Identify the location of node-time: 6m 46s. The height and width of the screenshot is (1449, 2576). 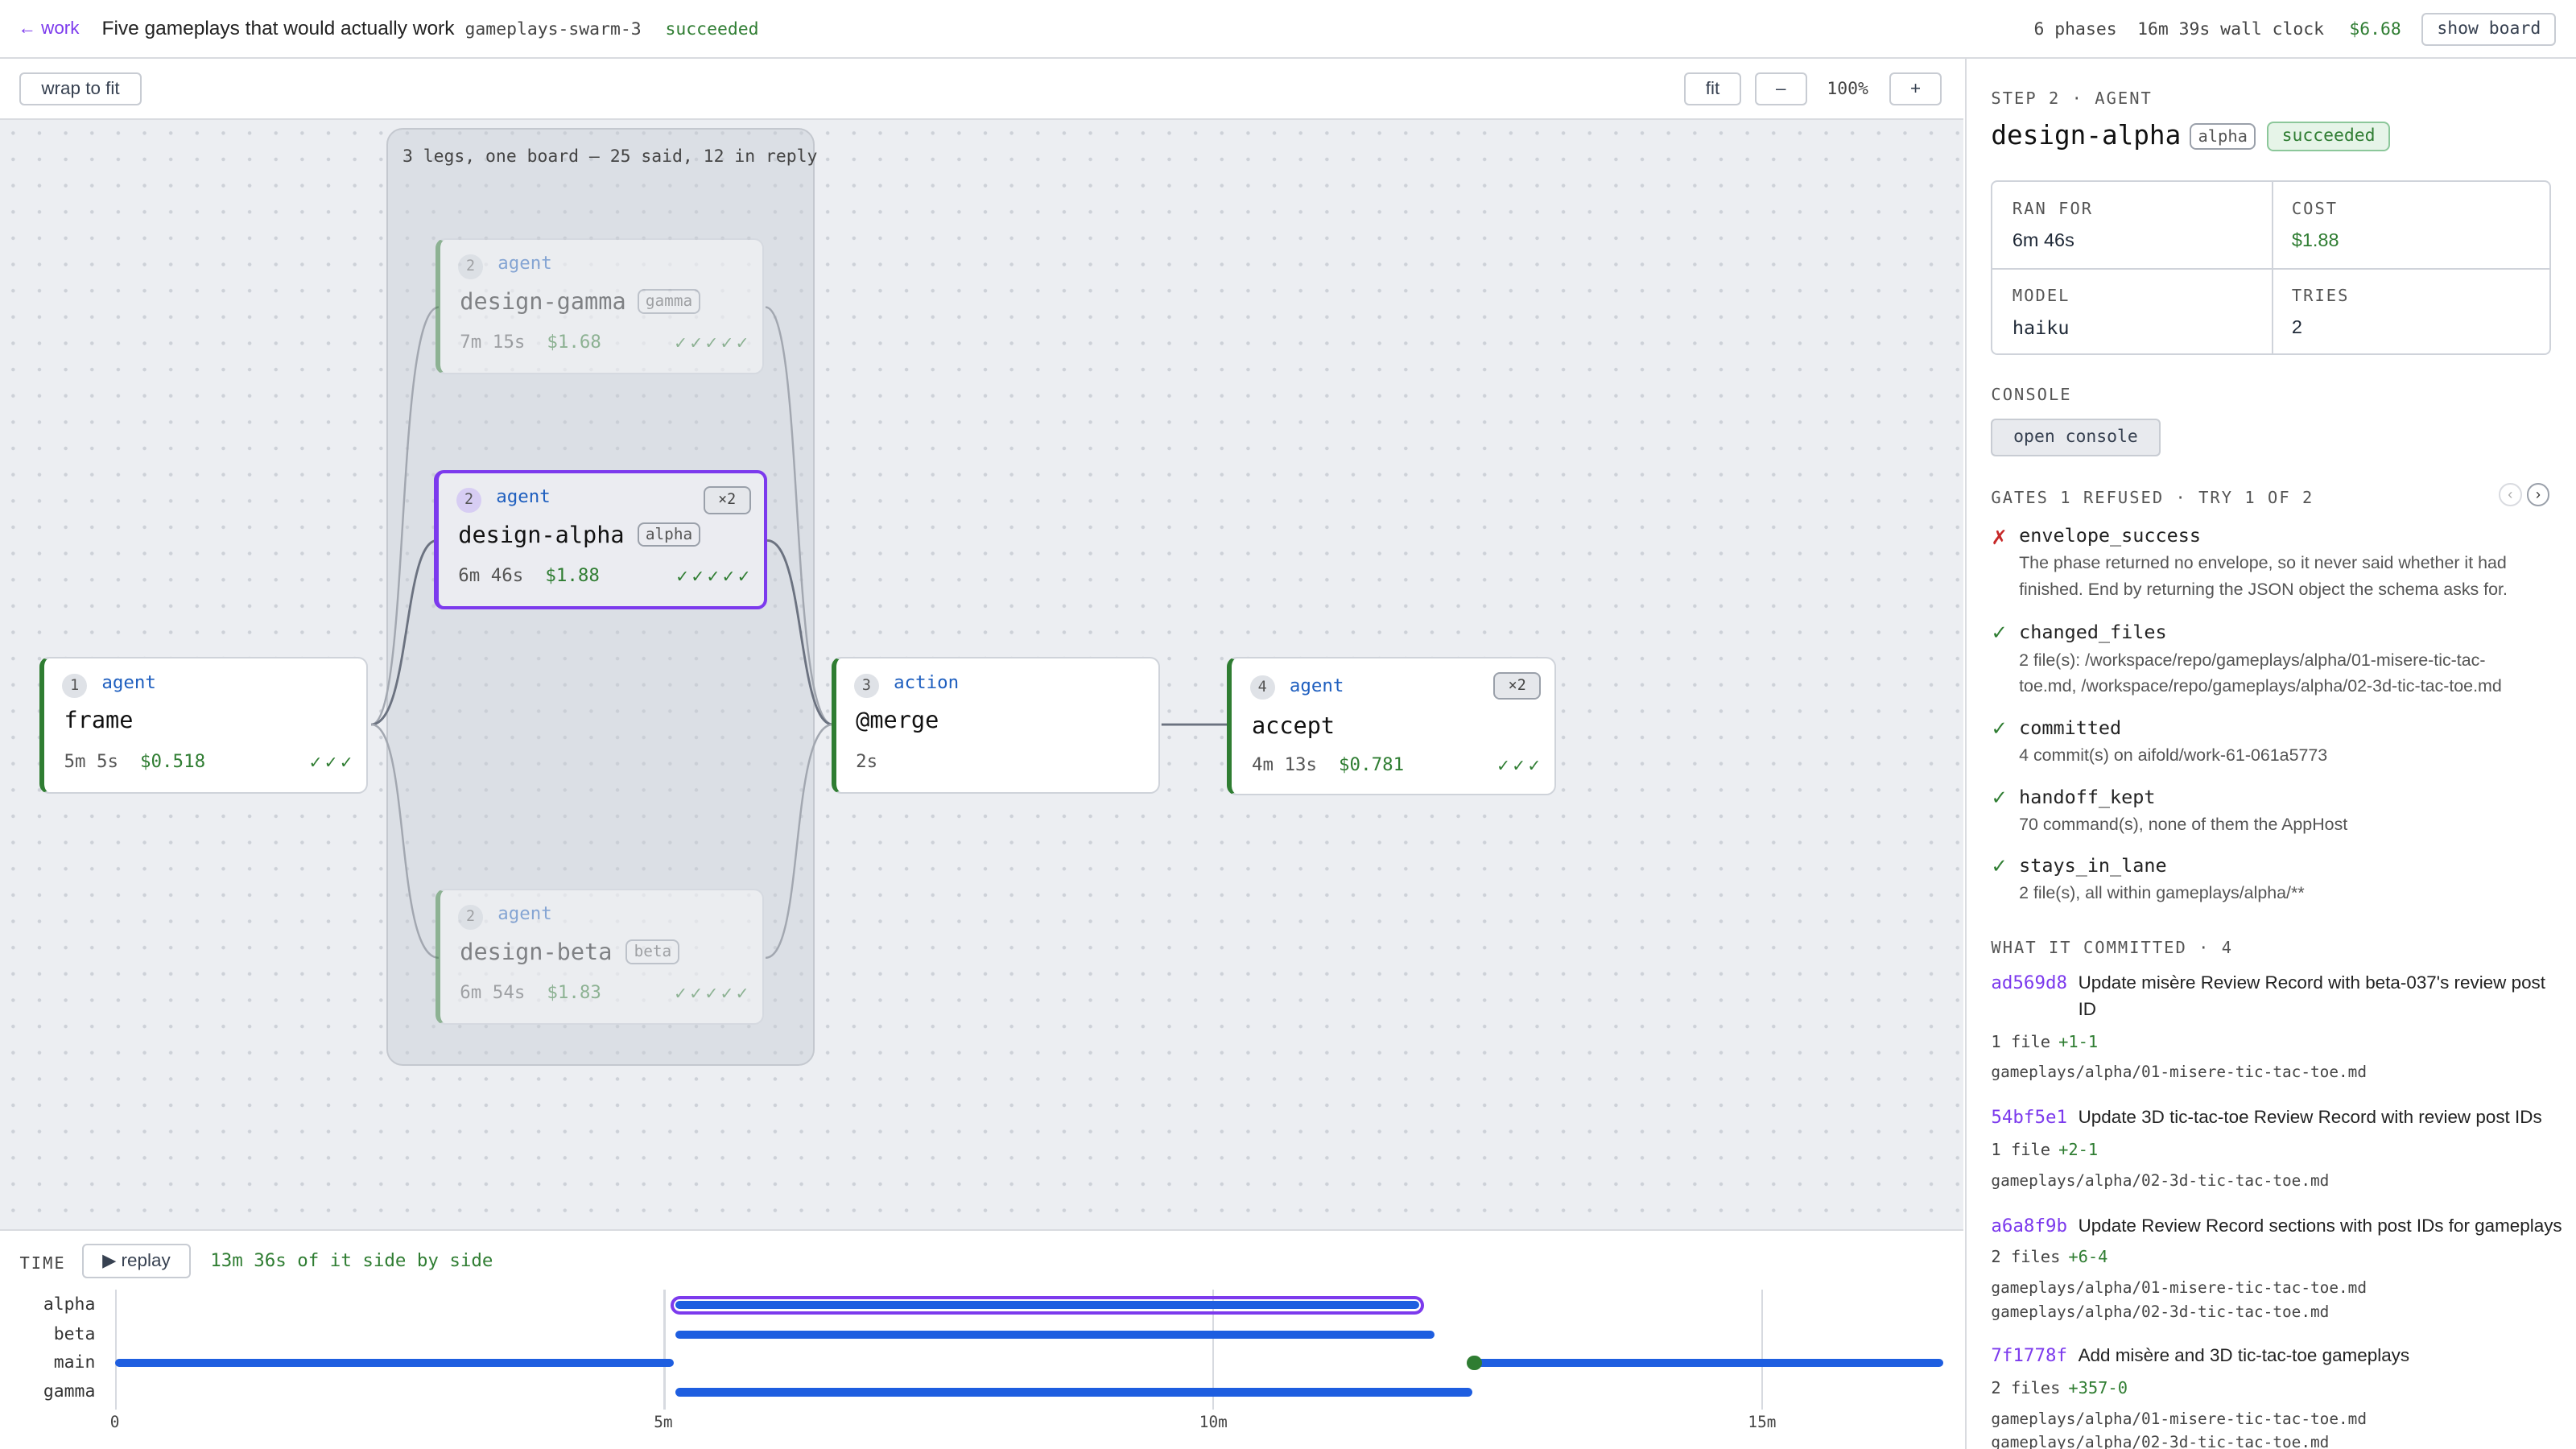
(491, 575).